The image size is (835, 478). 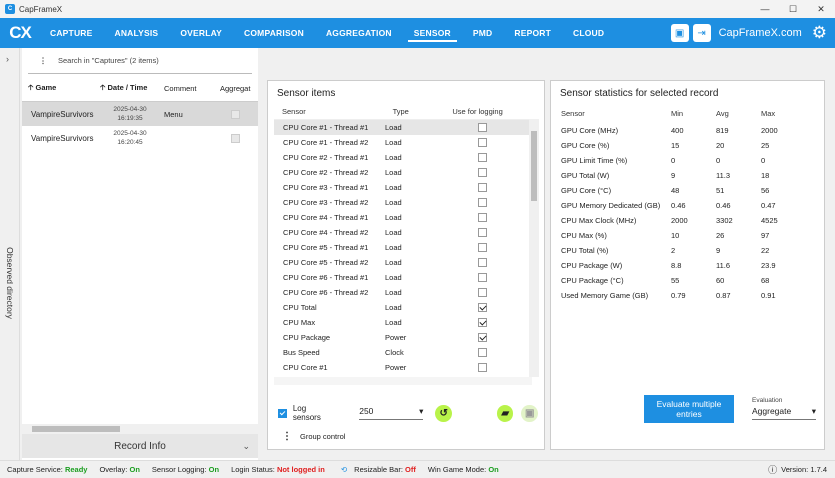 What do you see at coordinates (246, 446) in the screenshot?
I see `chevron-down-icon: ⌄` at bounding box center [246, 446].